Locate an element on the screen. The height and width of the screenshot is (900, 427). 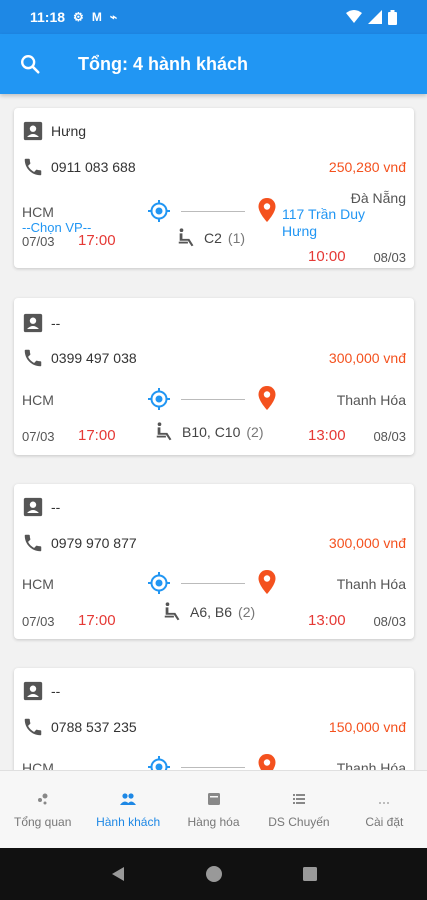
app-bar: Tổng: 4 hành khách is located at coordinates (213, 64).